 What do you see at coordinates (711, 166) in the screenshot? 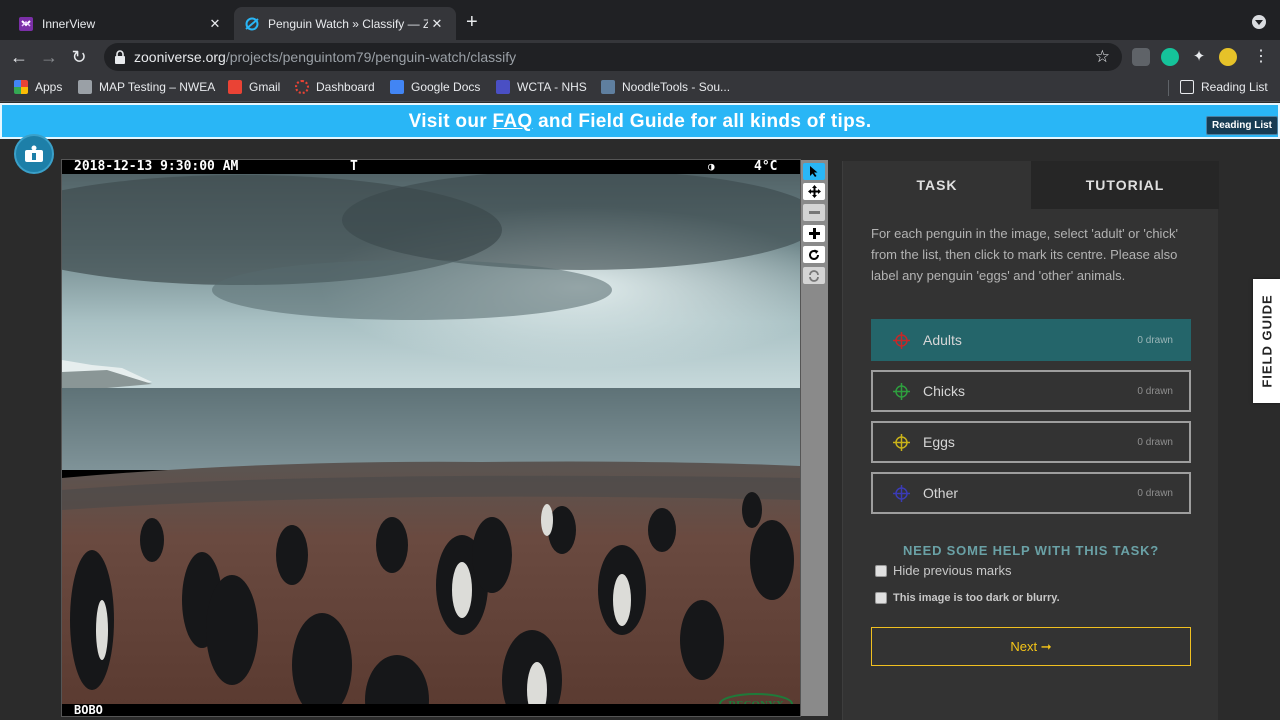
I see `moon-phase-icon: ◑` at bounding box center [711, 166].